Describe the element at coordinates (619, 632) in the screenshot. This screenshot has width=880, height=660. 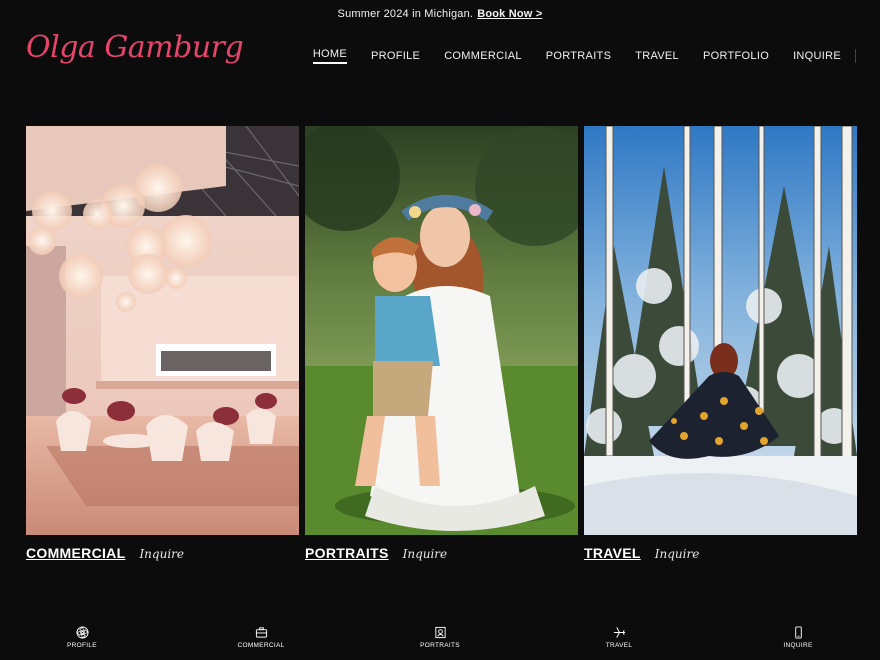
I see `airplane-icon` at that location.